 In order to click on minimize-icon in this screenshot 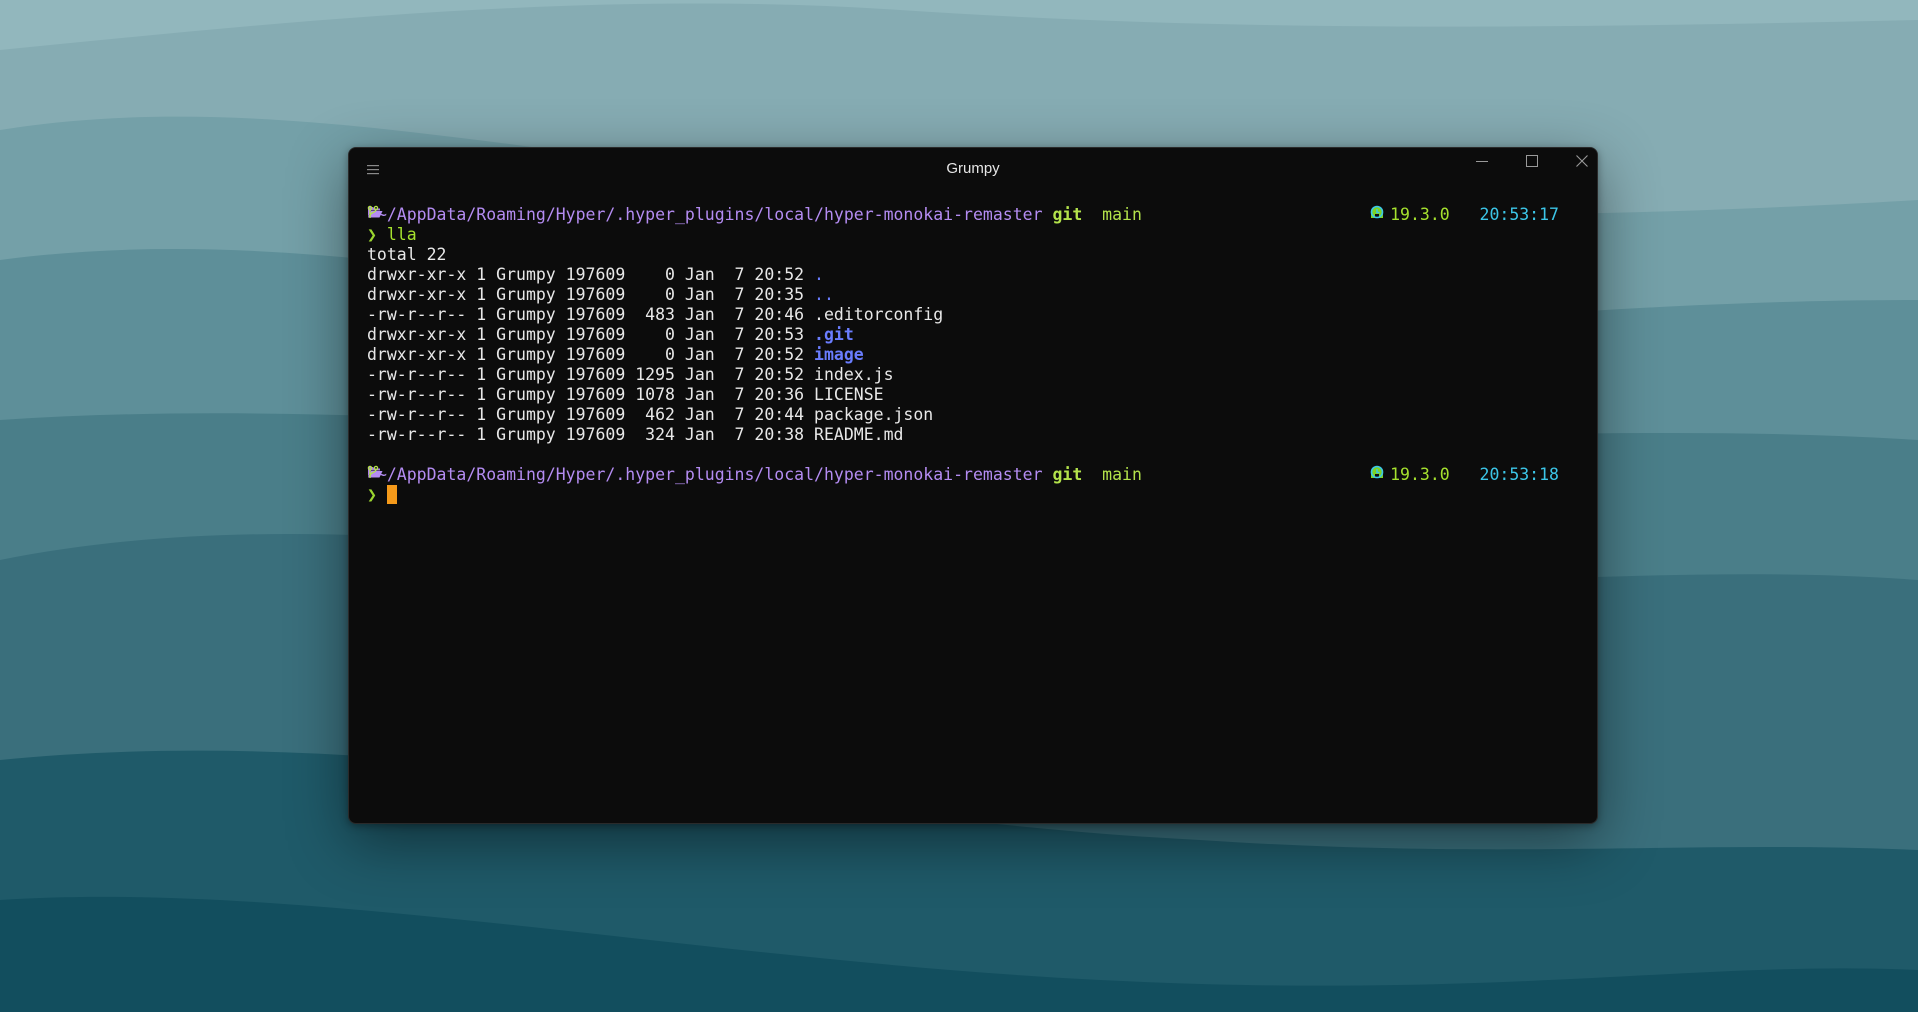, I will do `click(1482, 161)`.